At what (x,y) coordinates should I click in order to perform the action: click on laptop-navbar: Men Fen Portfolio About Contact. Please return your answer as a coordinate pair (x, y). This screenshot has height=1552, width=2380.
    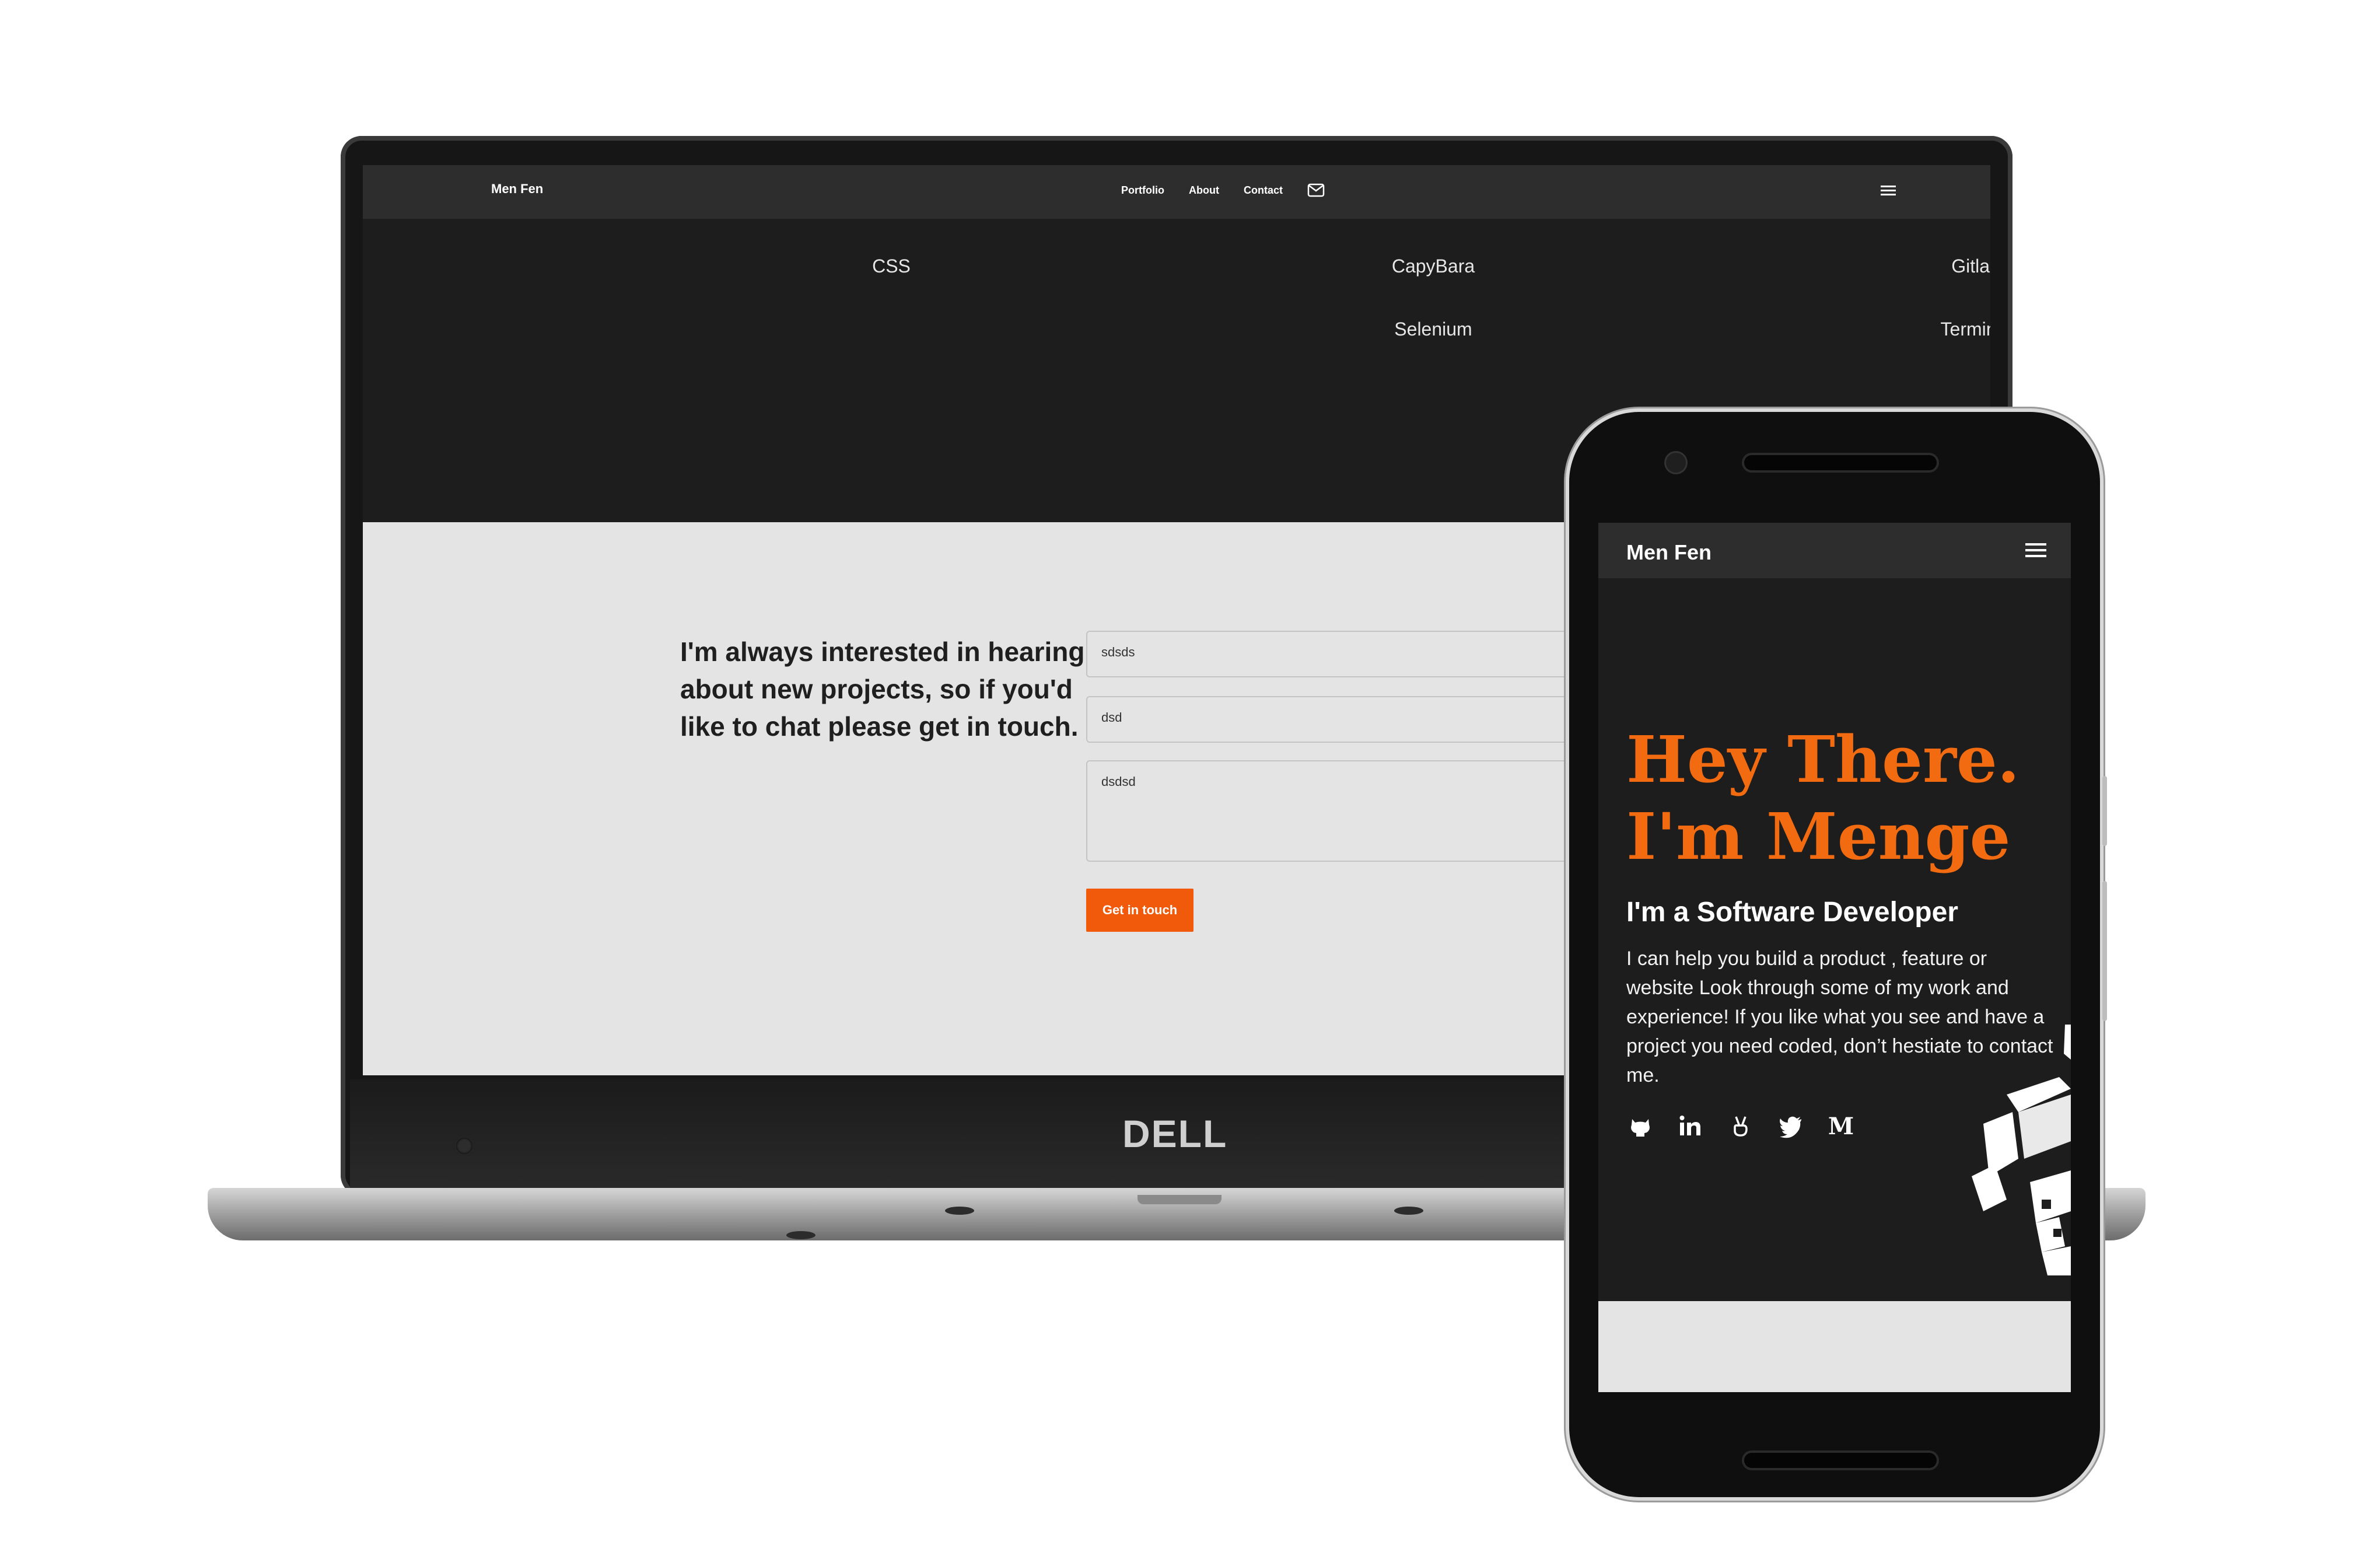
    Looking at the image, I should click on (1176, 192).